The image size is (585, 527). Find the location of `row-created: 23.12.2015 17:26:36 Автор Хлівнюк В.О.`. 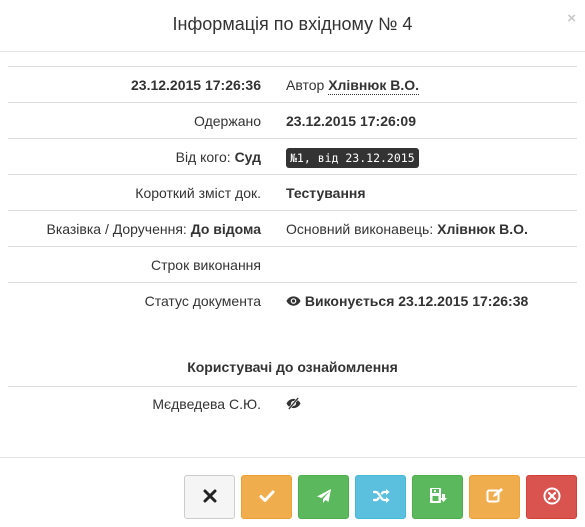

row-created: 23.12.2015 17:26:36 Автор Хлівнюк В.О. is located at coordinates (292, 85).